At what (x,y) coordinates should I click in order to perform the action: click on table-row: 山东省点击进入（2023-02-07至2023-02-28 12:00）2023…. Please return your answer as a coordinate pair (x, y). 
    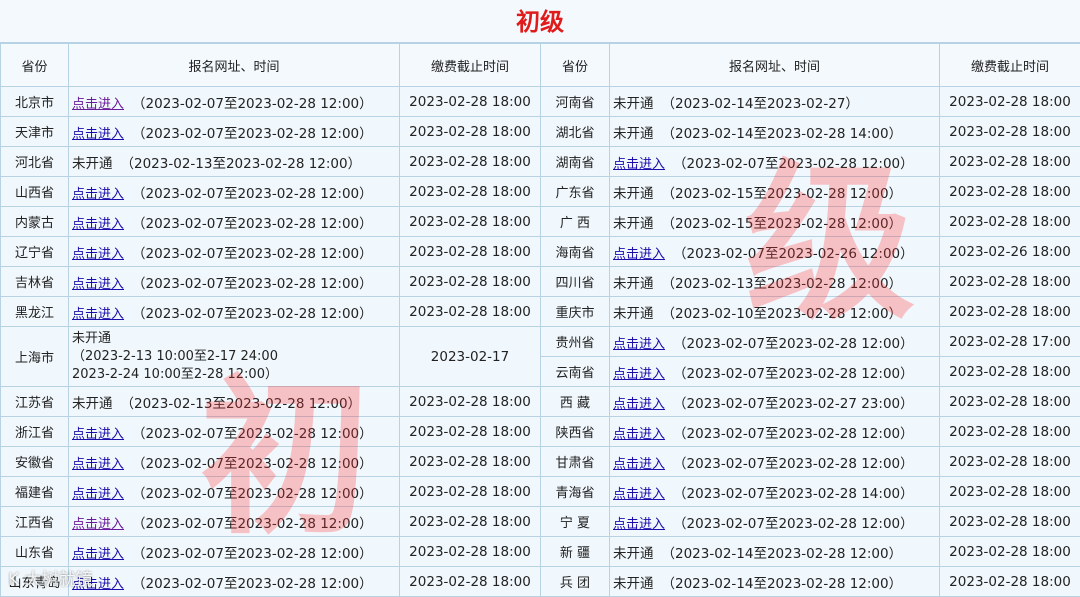
    Looking at the image, I should click on (540, 552).